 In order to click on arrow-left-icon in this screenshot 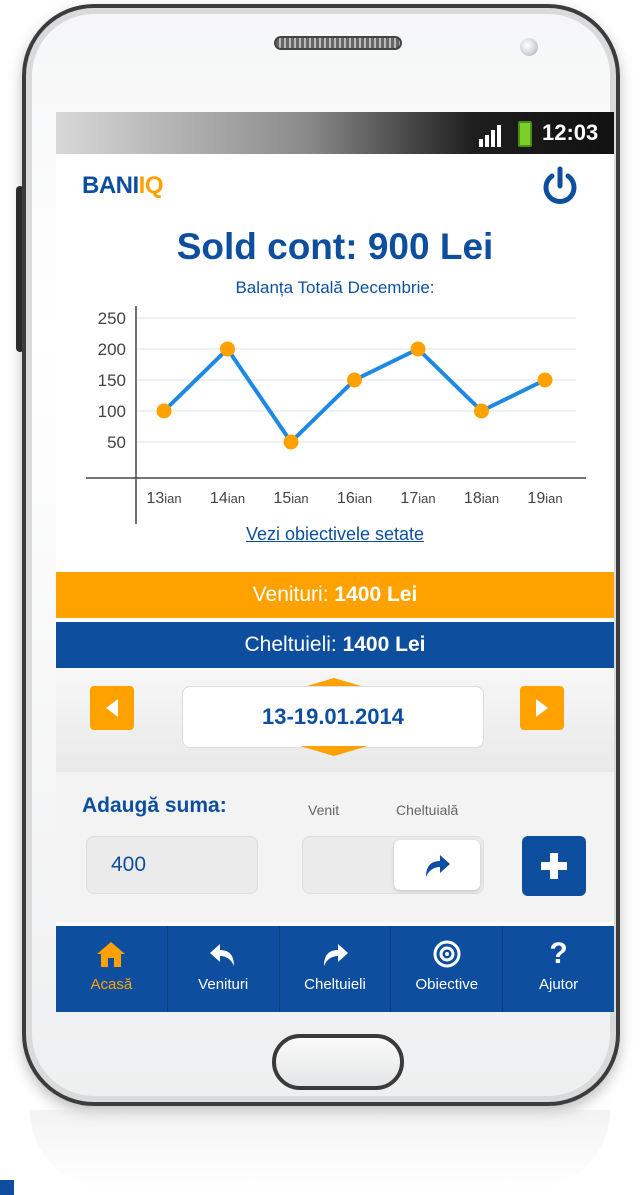, I will do `click(112, 708)`.